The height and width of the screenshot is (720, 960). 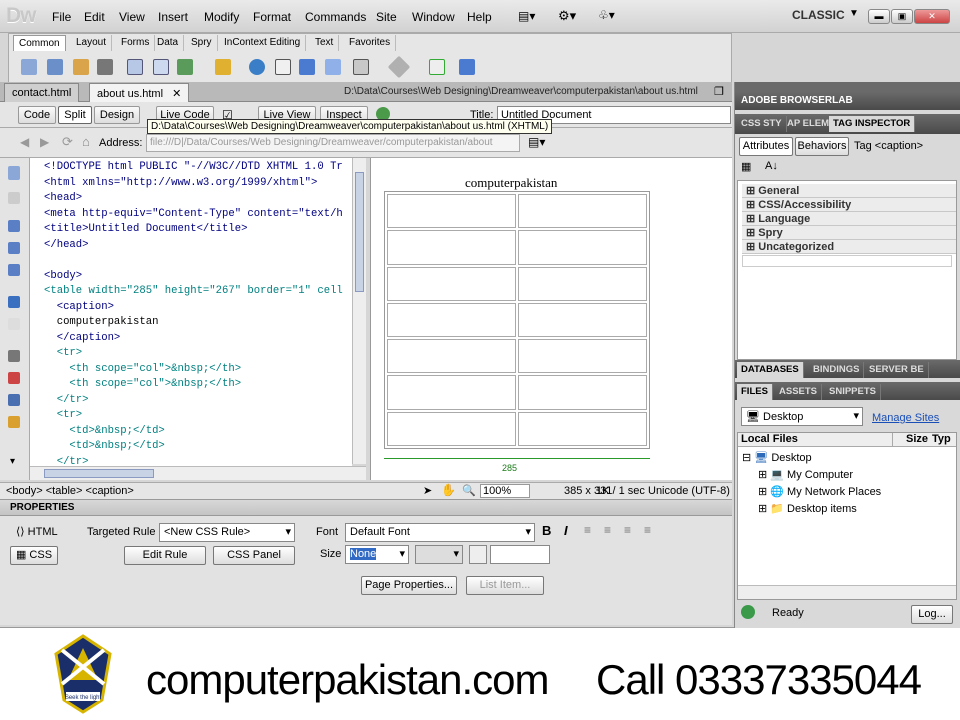 What do you see at coordinates (34, 555) in the screenshot?
I see `css-mode-button: ▦ CSS` at bounding box center [34, 555].